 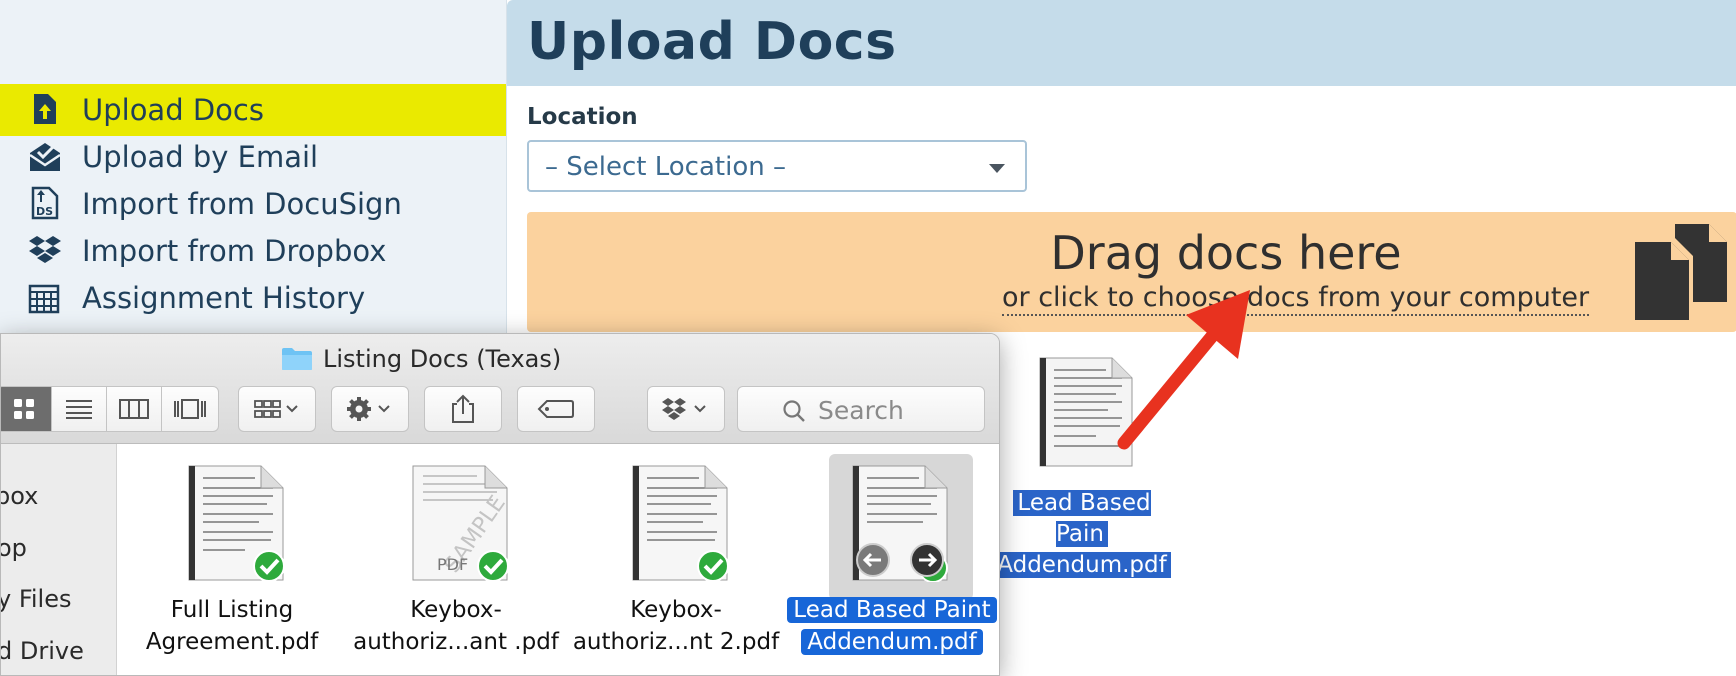 I want to click on email-upload-icon, so click(x=45, y=157).